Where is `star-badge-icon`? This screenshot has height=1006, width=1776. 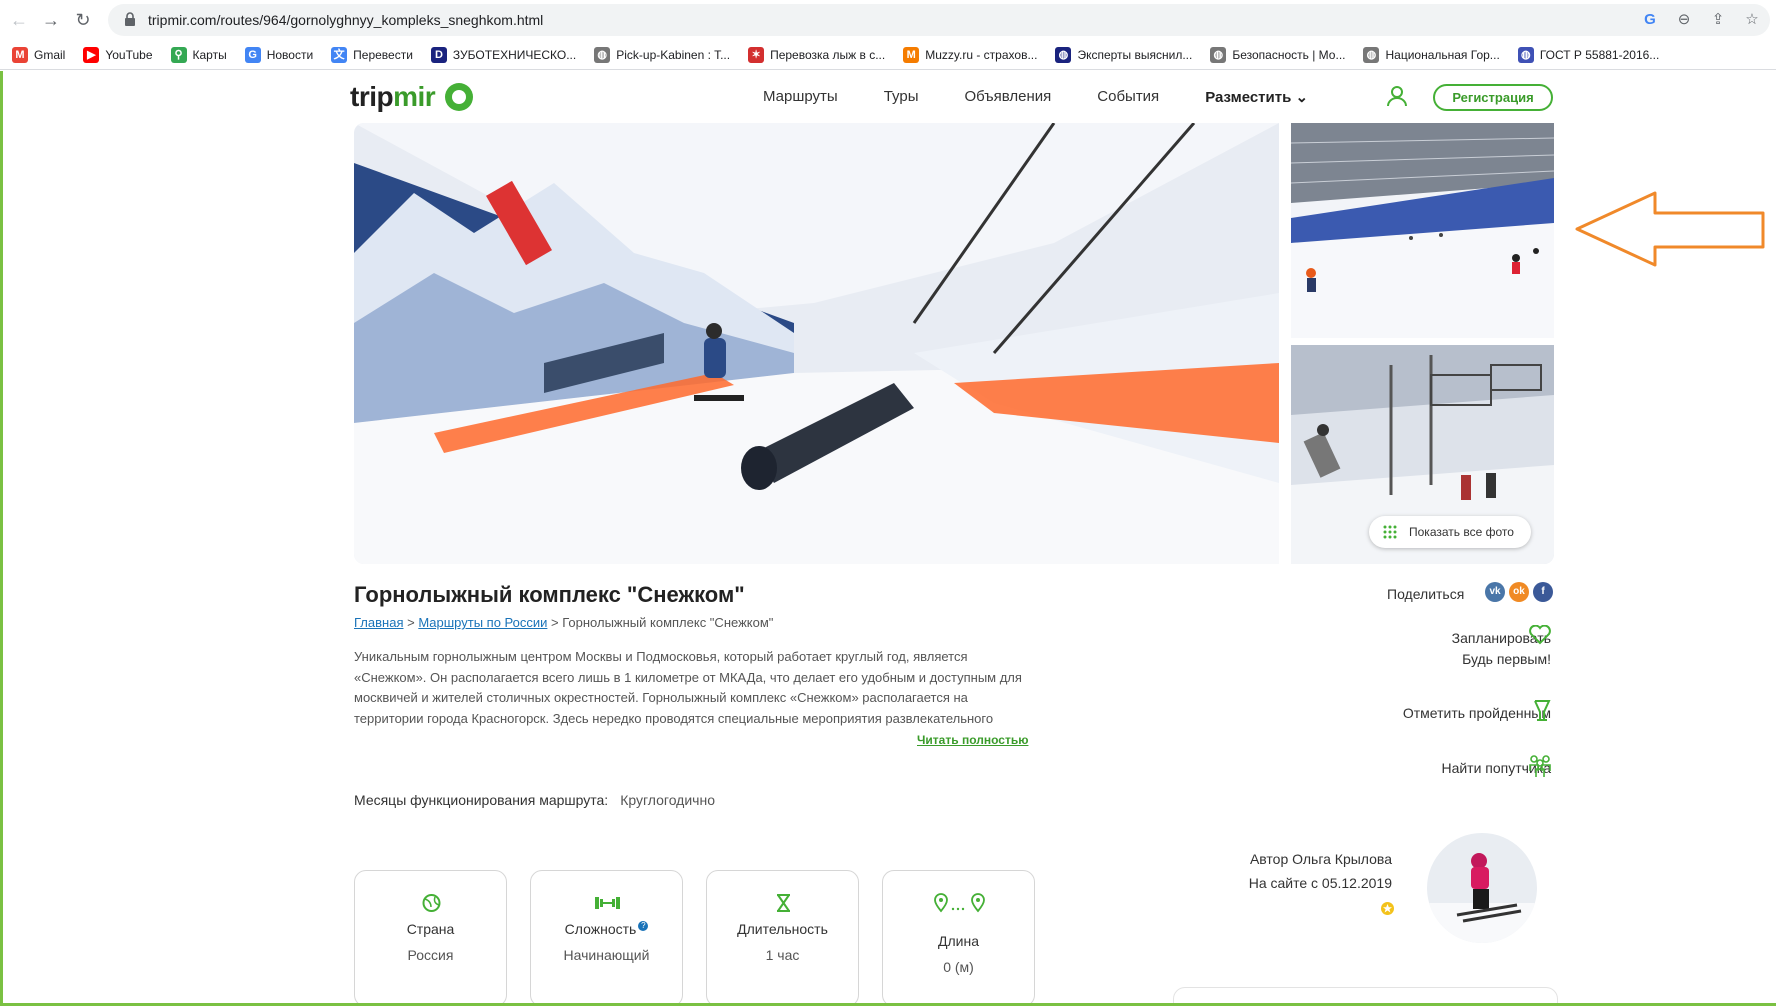 star-badge-icon is located at coordinates (1387, 908).